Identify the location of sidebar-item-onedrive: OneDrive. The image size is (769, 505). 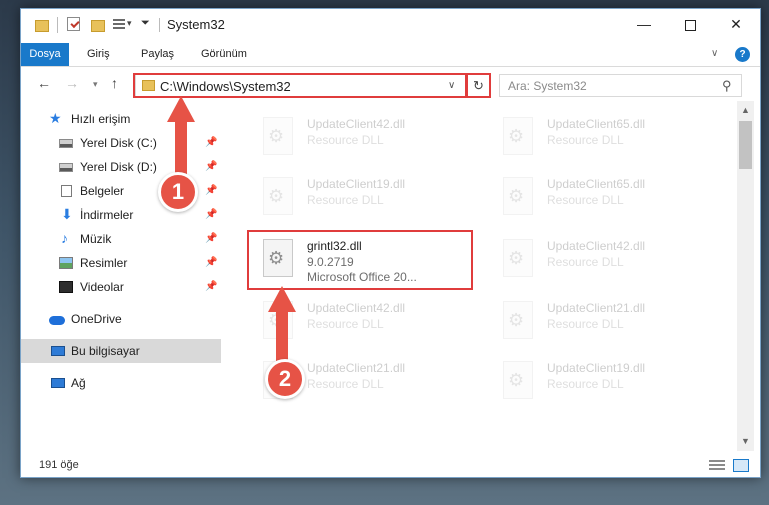
(121, 319).